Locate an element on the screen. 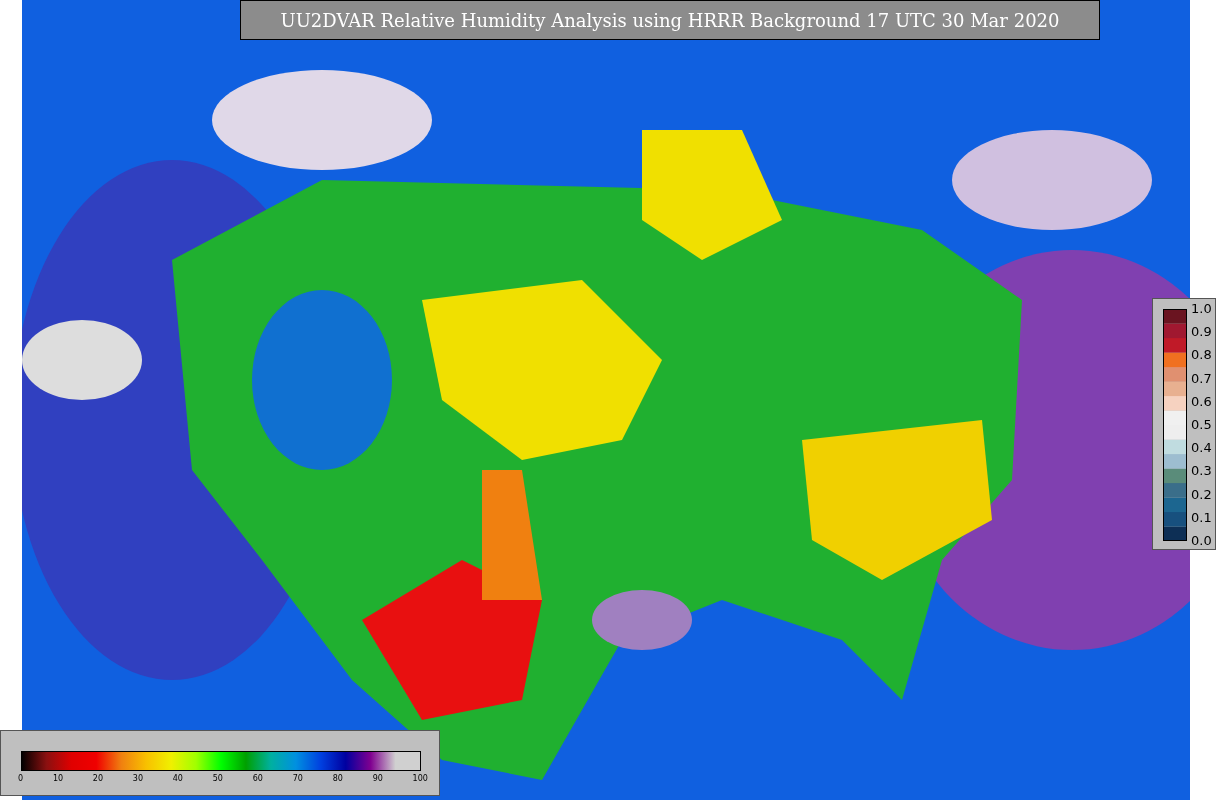 The height and width of the screenshot is (800, 1216). tick-label: 90 is located at coordinates (377, 779).